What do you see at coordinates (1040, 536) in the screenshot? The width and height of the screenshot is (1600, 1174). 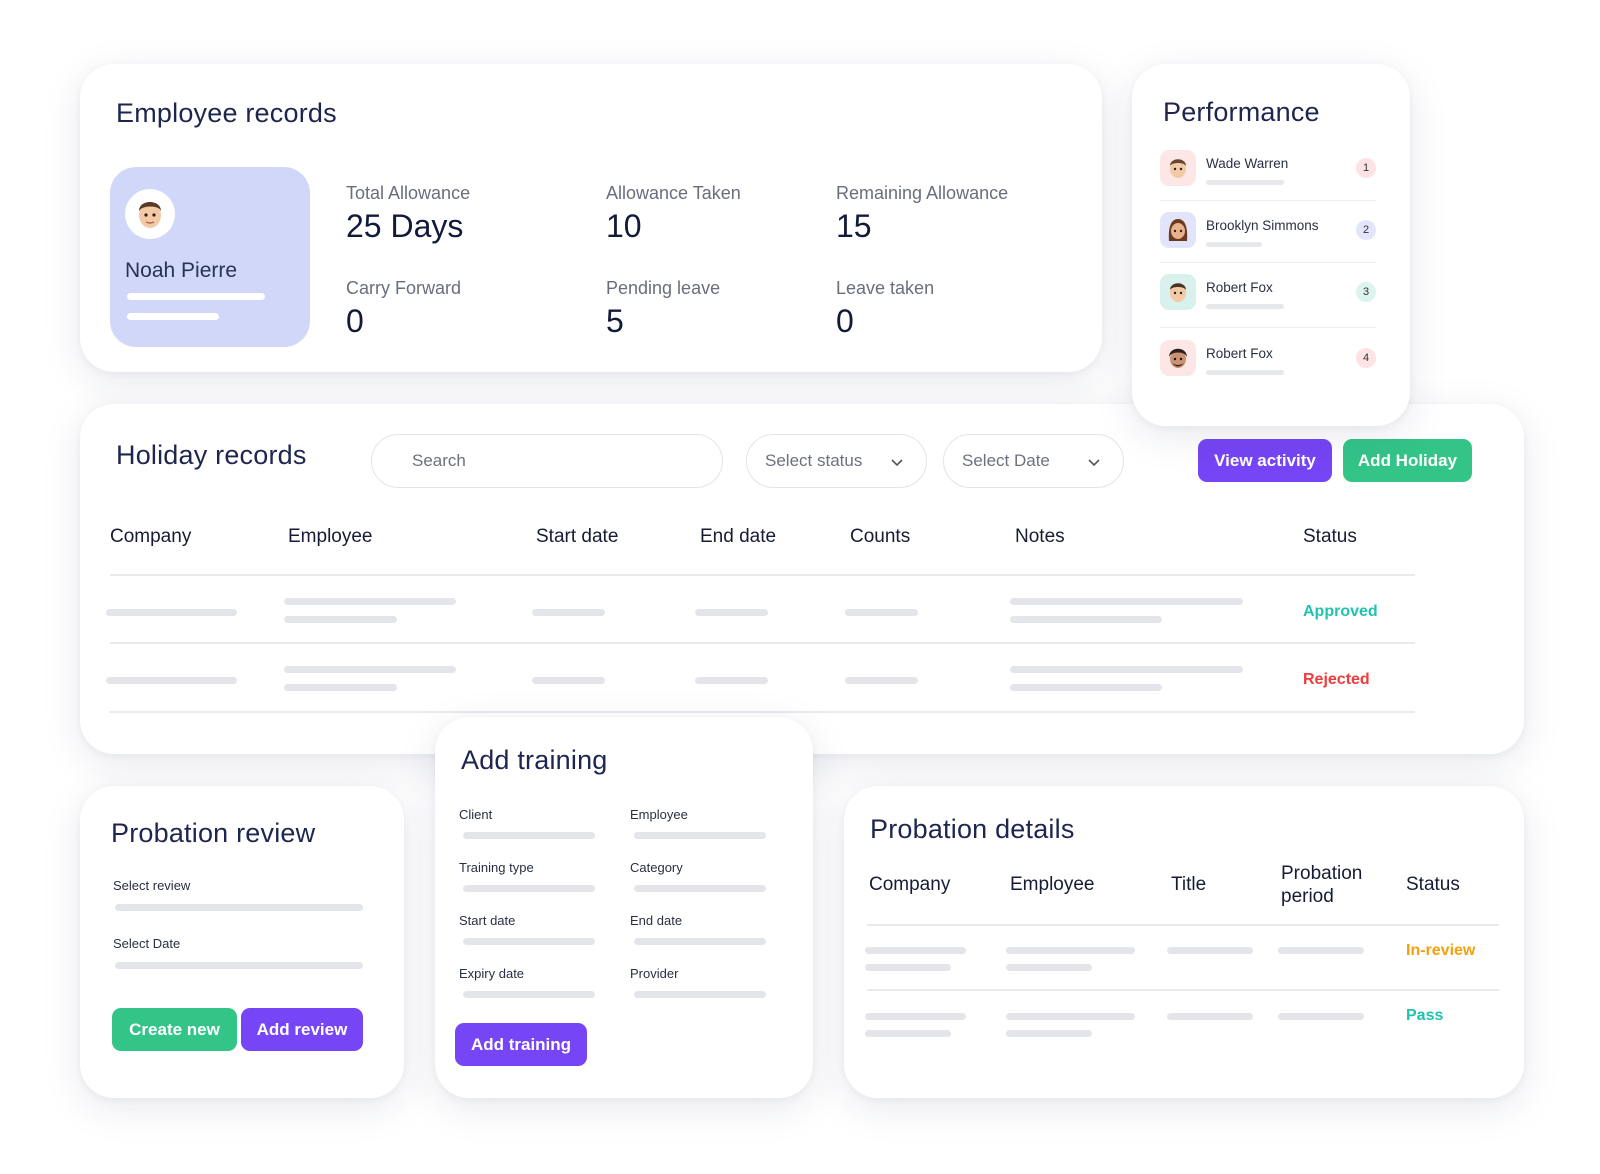 I see `column-header-notes: Notes` at bounding box center [1040, 536].